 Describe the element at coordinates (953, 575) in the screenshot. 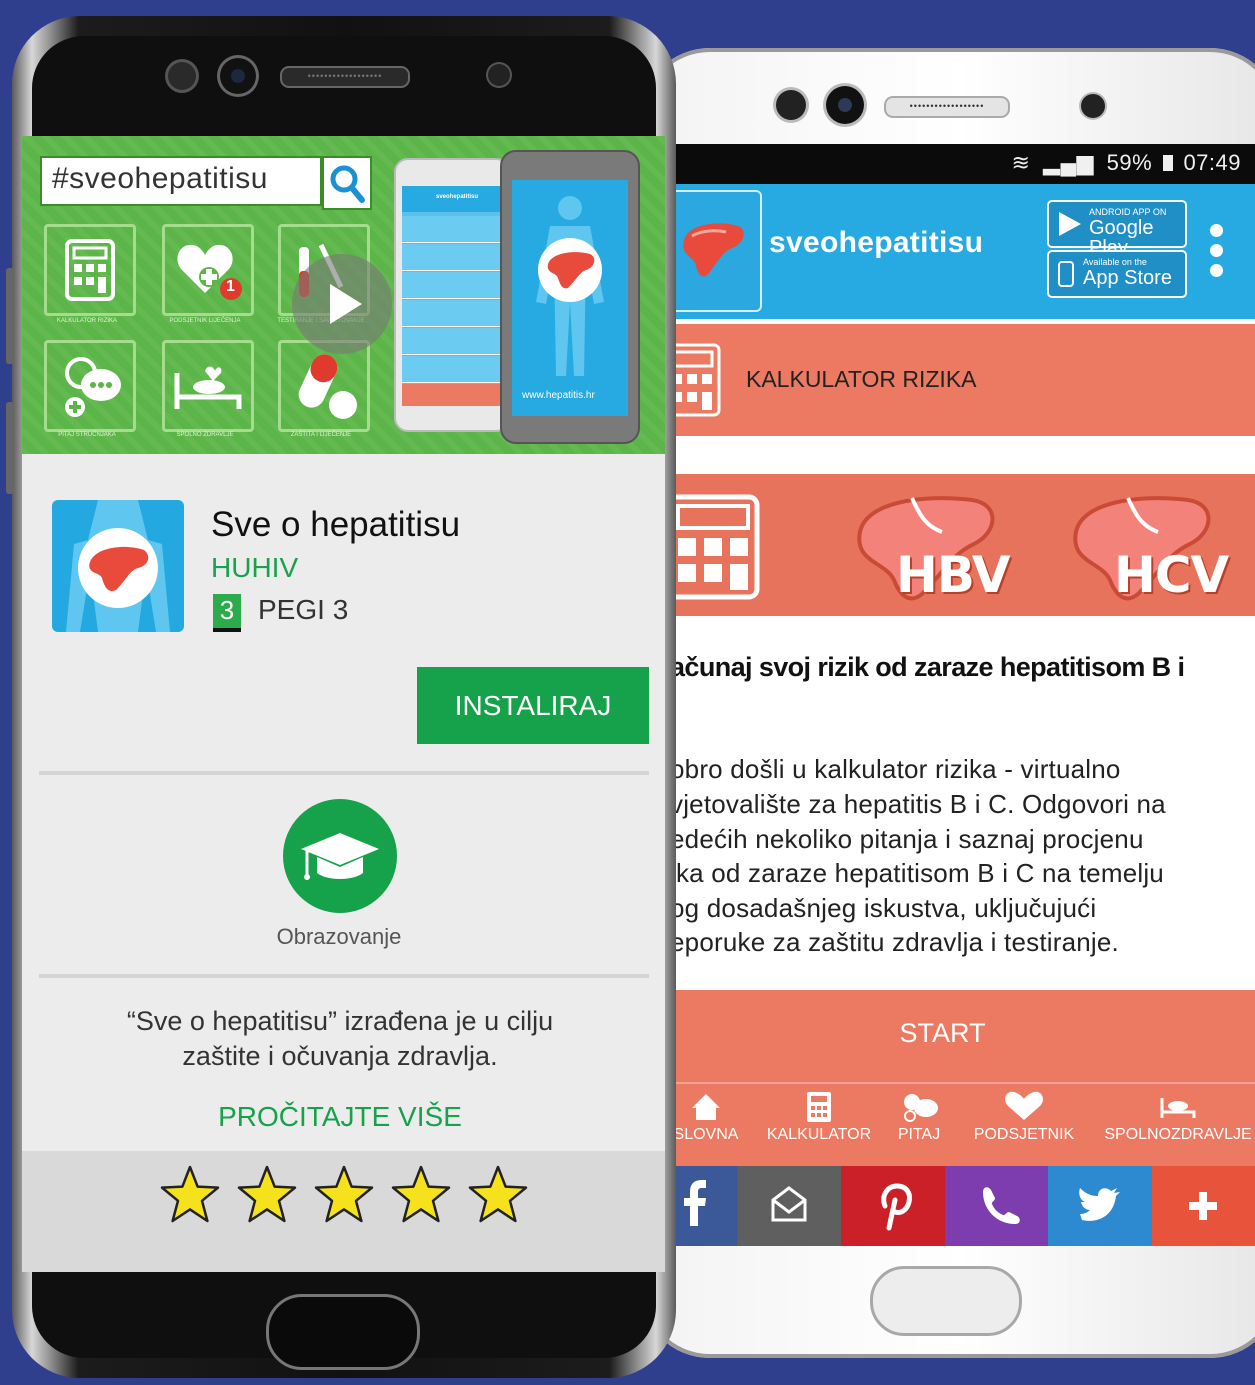

I see `hbv-label: HBV` at that location.